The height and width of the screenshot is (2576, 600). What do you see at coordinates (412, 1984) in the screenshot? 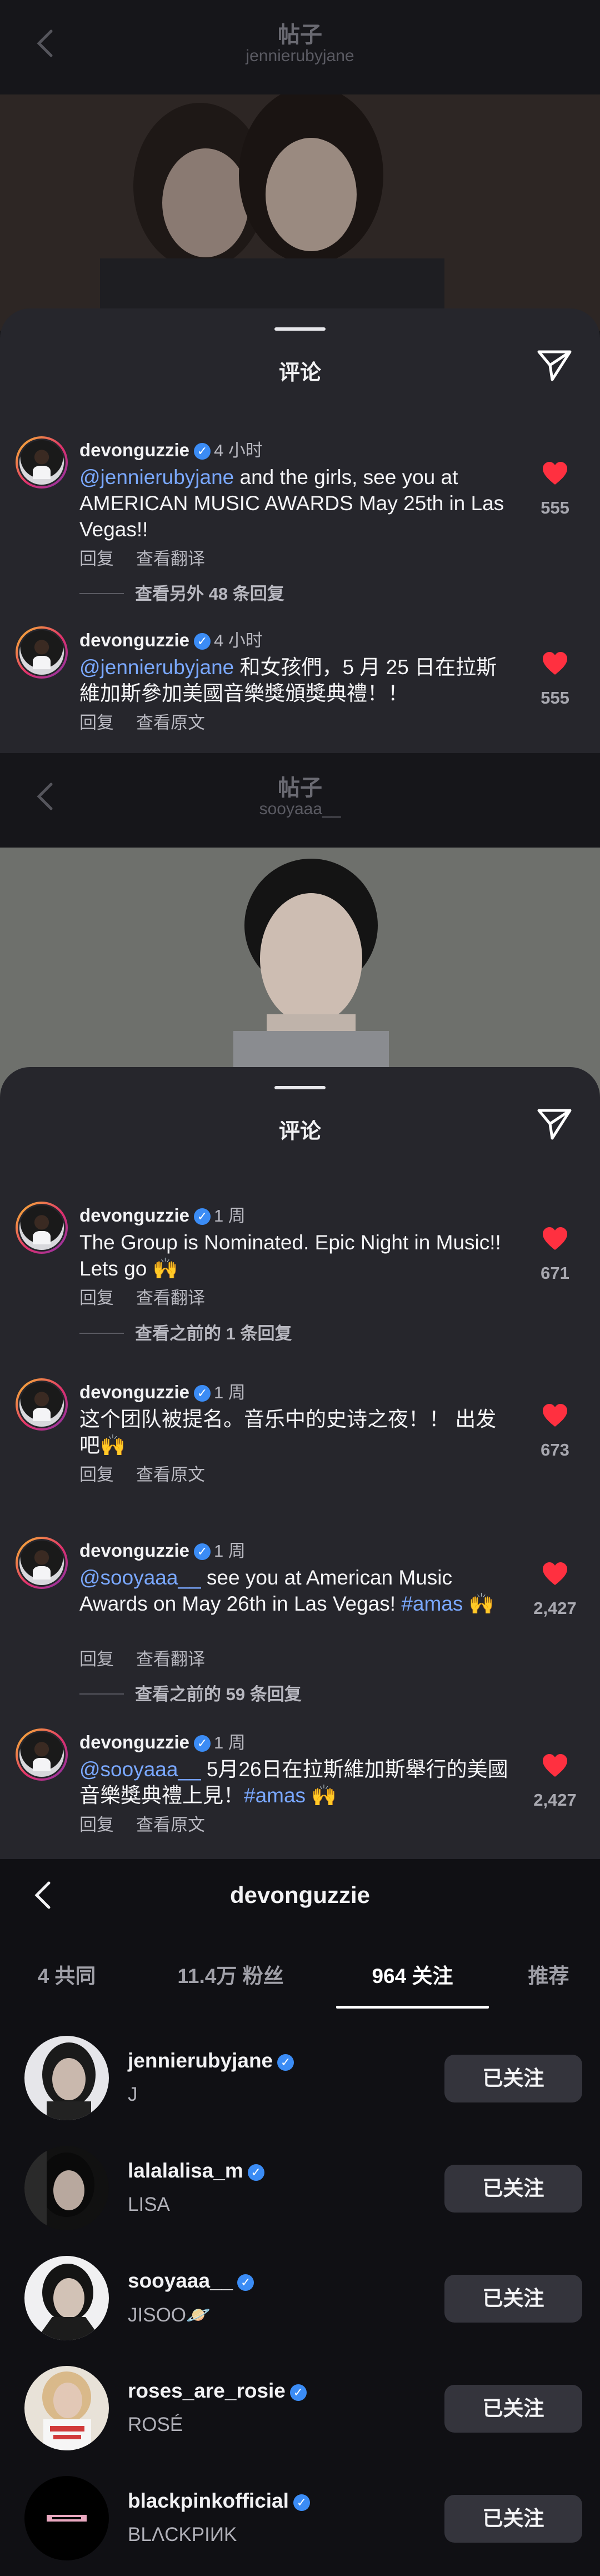
I see `tab-following: 964 关注` at bounding box center [412, 1984].